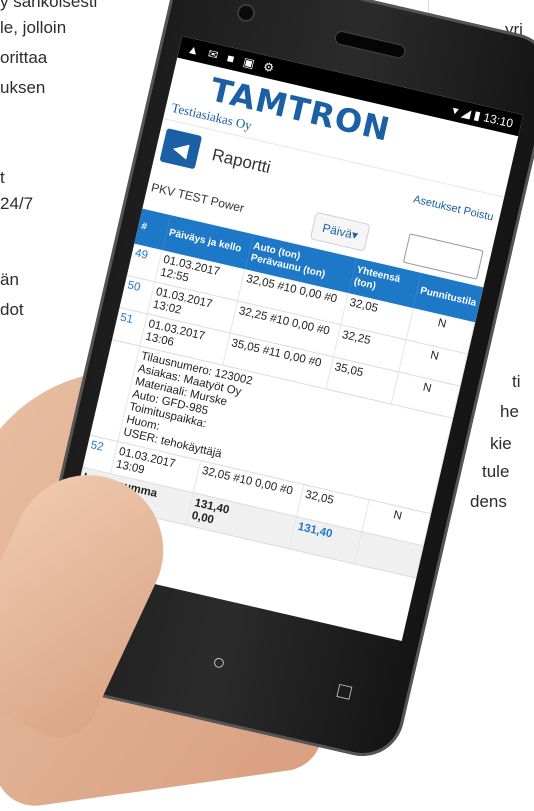  I want to click on article-line: dens, so click(488, 501).